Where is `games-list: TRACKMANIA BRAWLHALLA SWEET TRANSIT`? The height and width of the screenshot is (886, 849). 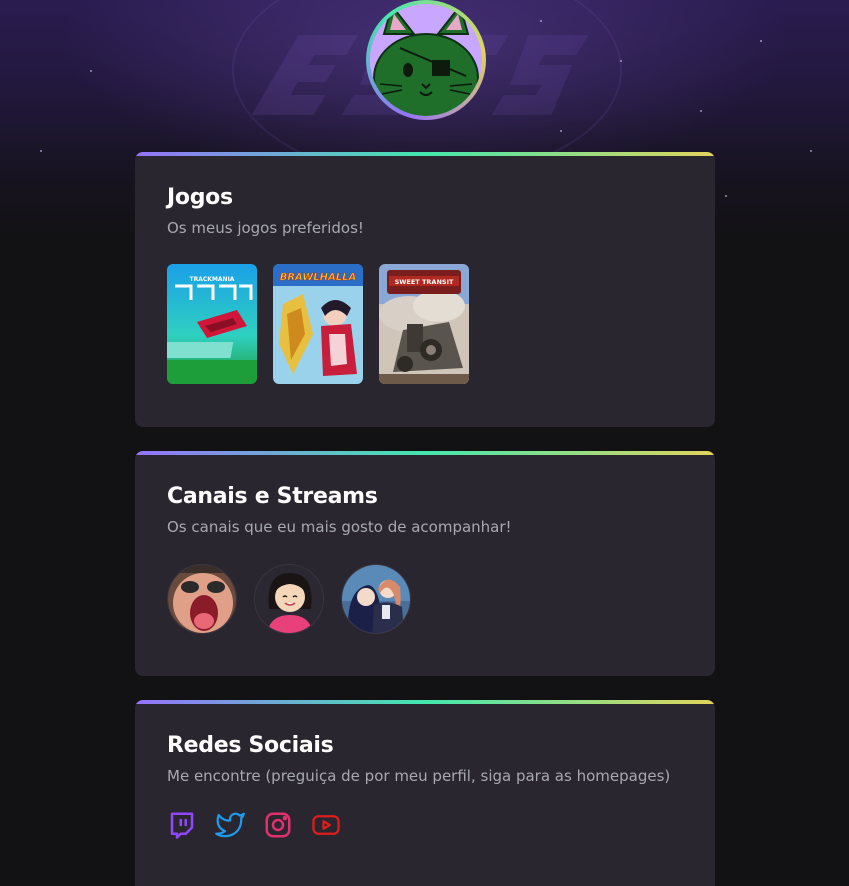 games-list: TRACKMANIA BRAWLHALLA SWEET TRANSIT is located at coordinates (425, 324).